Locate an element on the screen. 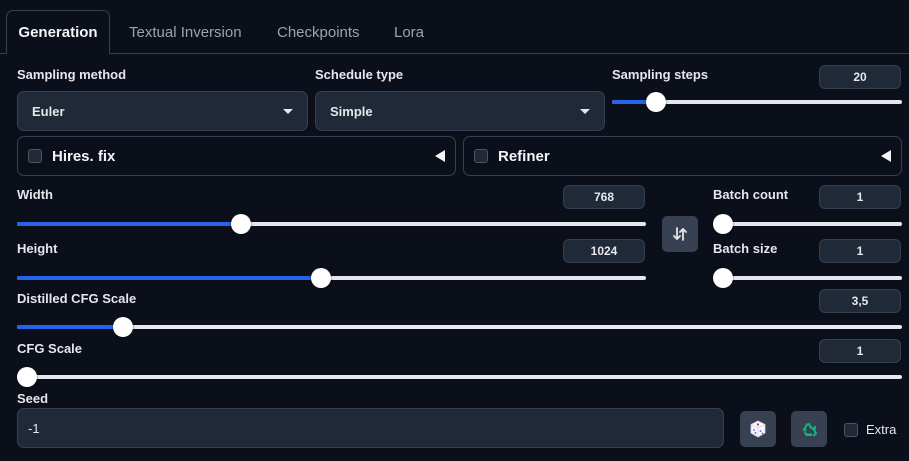 The width and height of the screenshot is (909, 461). tab-lora: Lora is located at coordinates (409, 32).